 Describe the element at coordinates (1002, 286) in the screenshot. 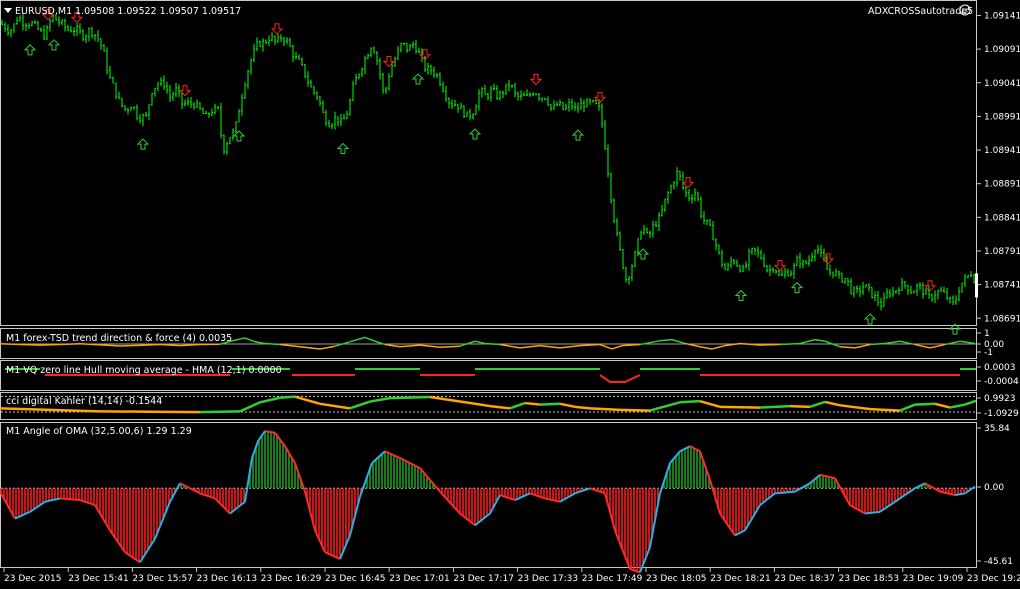

I see `y-tick-label: 1.08741` at that location.